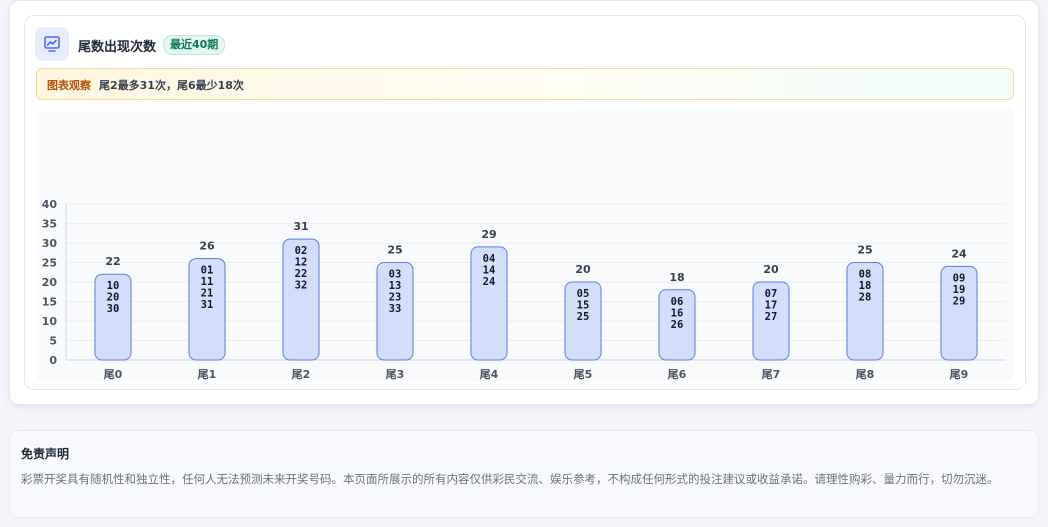 The width and height of the screenshot is (1048, 527). Describe the element at coordinates (113, 286) in the screenshot. I see `bar-number-label: 10` at that location.